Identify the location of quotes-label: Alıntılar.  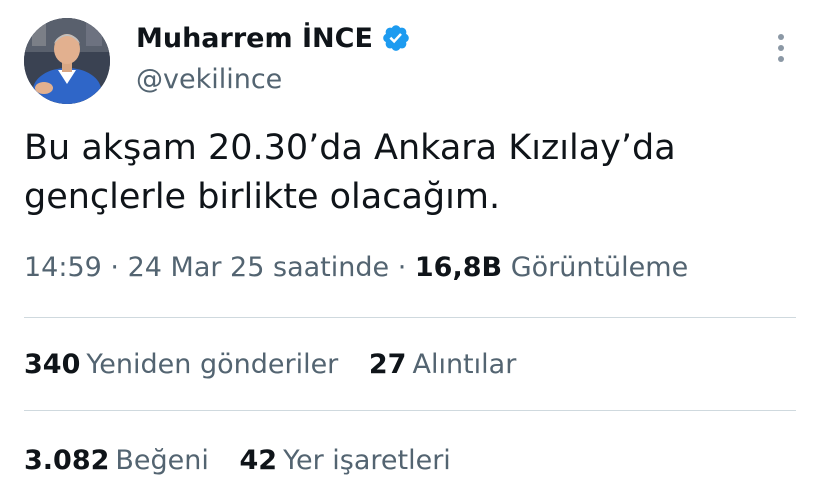
(464, 364).